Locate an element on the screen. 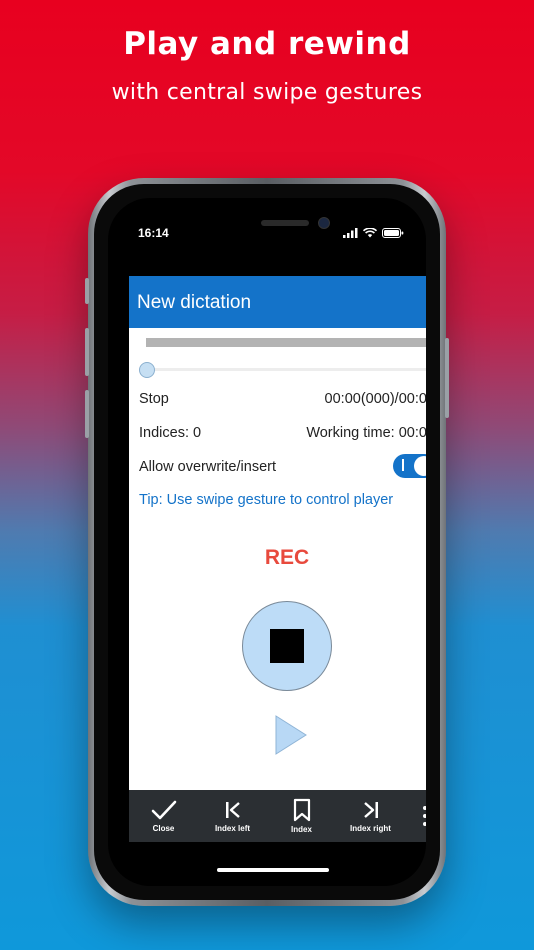 This screenshot has height=950, width=534. app-header: New dictation is located at coordinates (277, 302).